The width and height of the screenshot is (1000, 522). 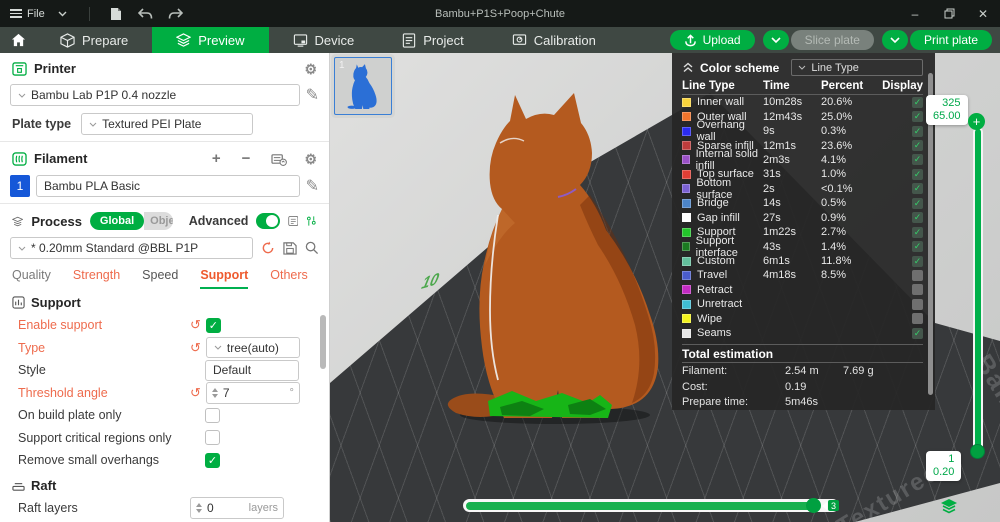 I want to click on collapse-panel-icon, so click(x=688, y=67).